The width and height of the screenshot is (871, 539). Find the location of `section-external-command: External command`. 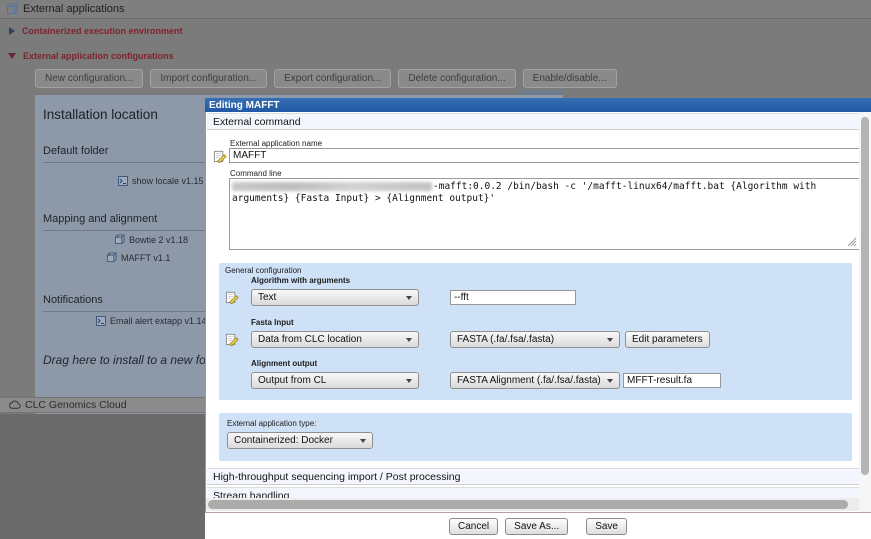

section-external-command: External command is located at coordinates (533, 121).